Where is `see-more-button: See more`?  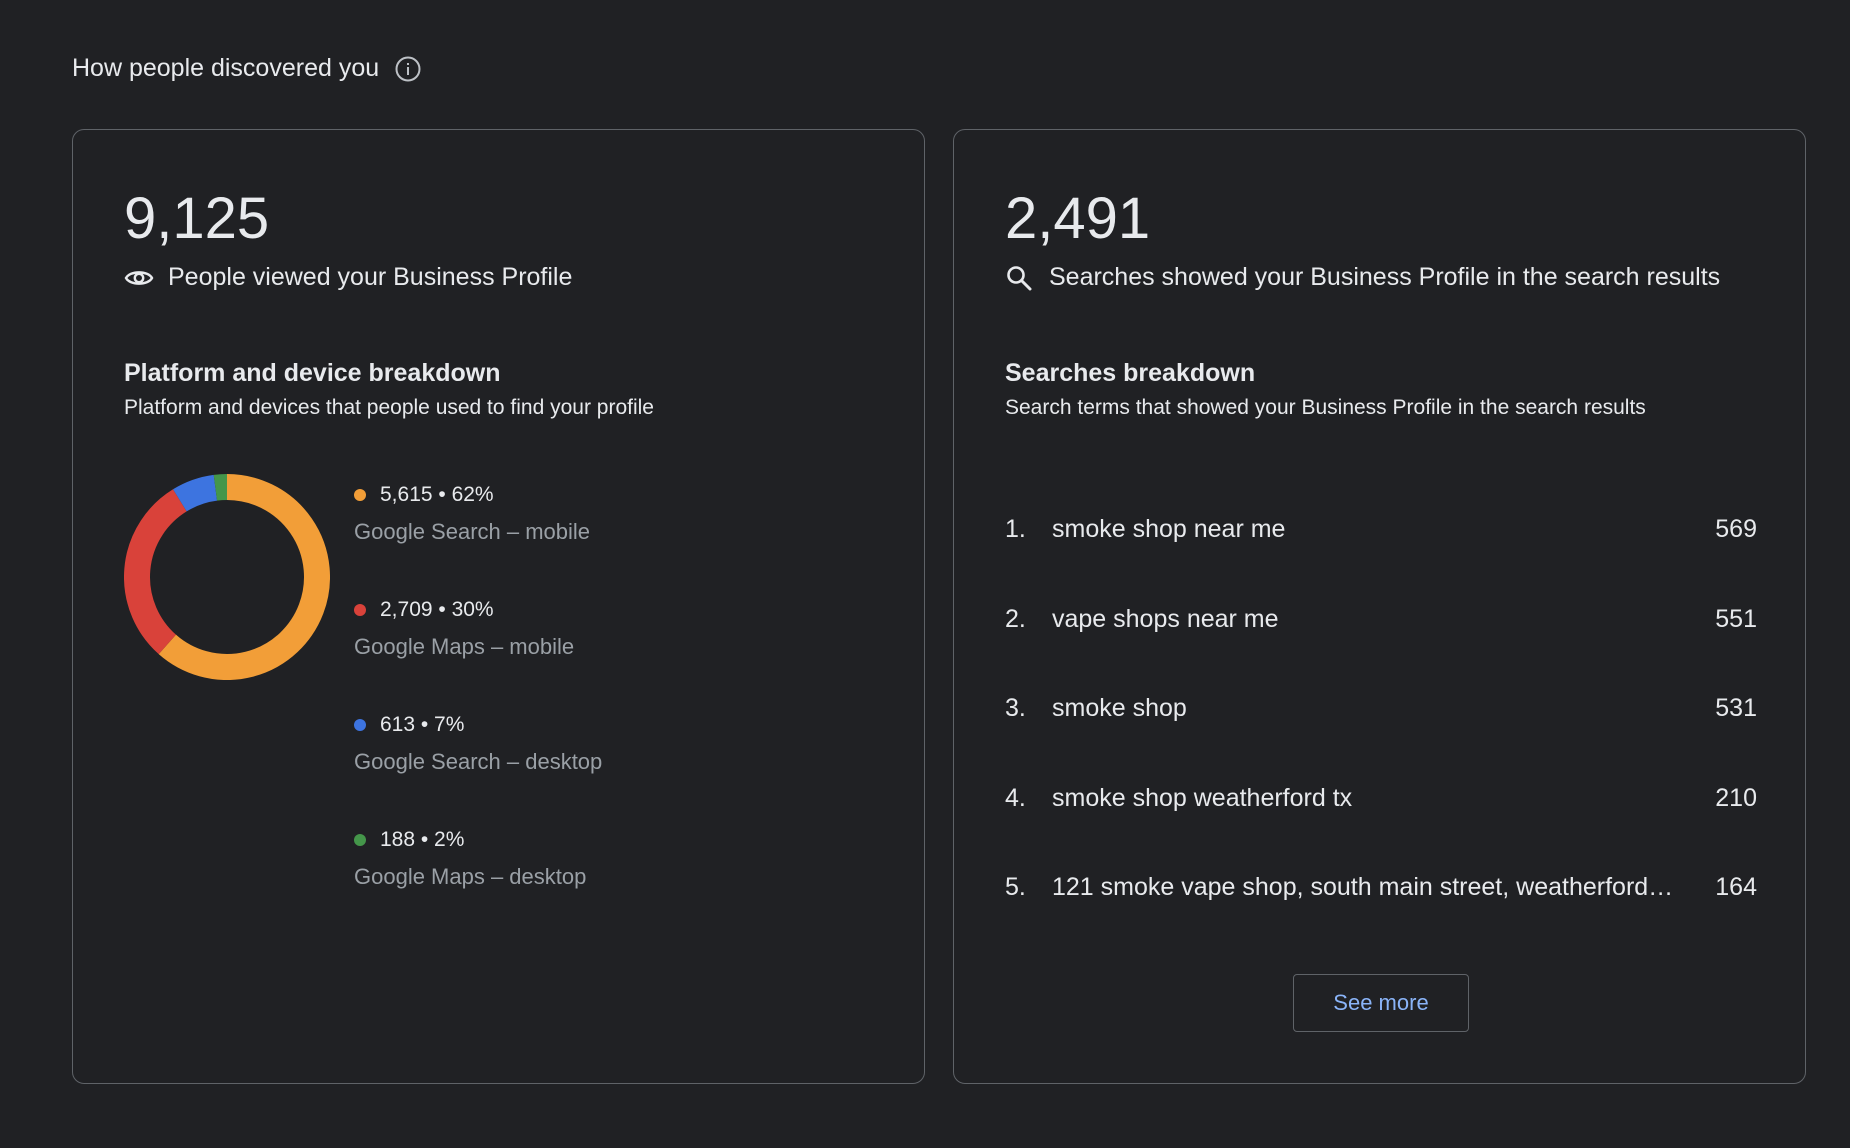 see-more-button: See more is located at coordinates (1381, 1003).